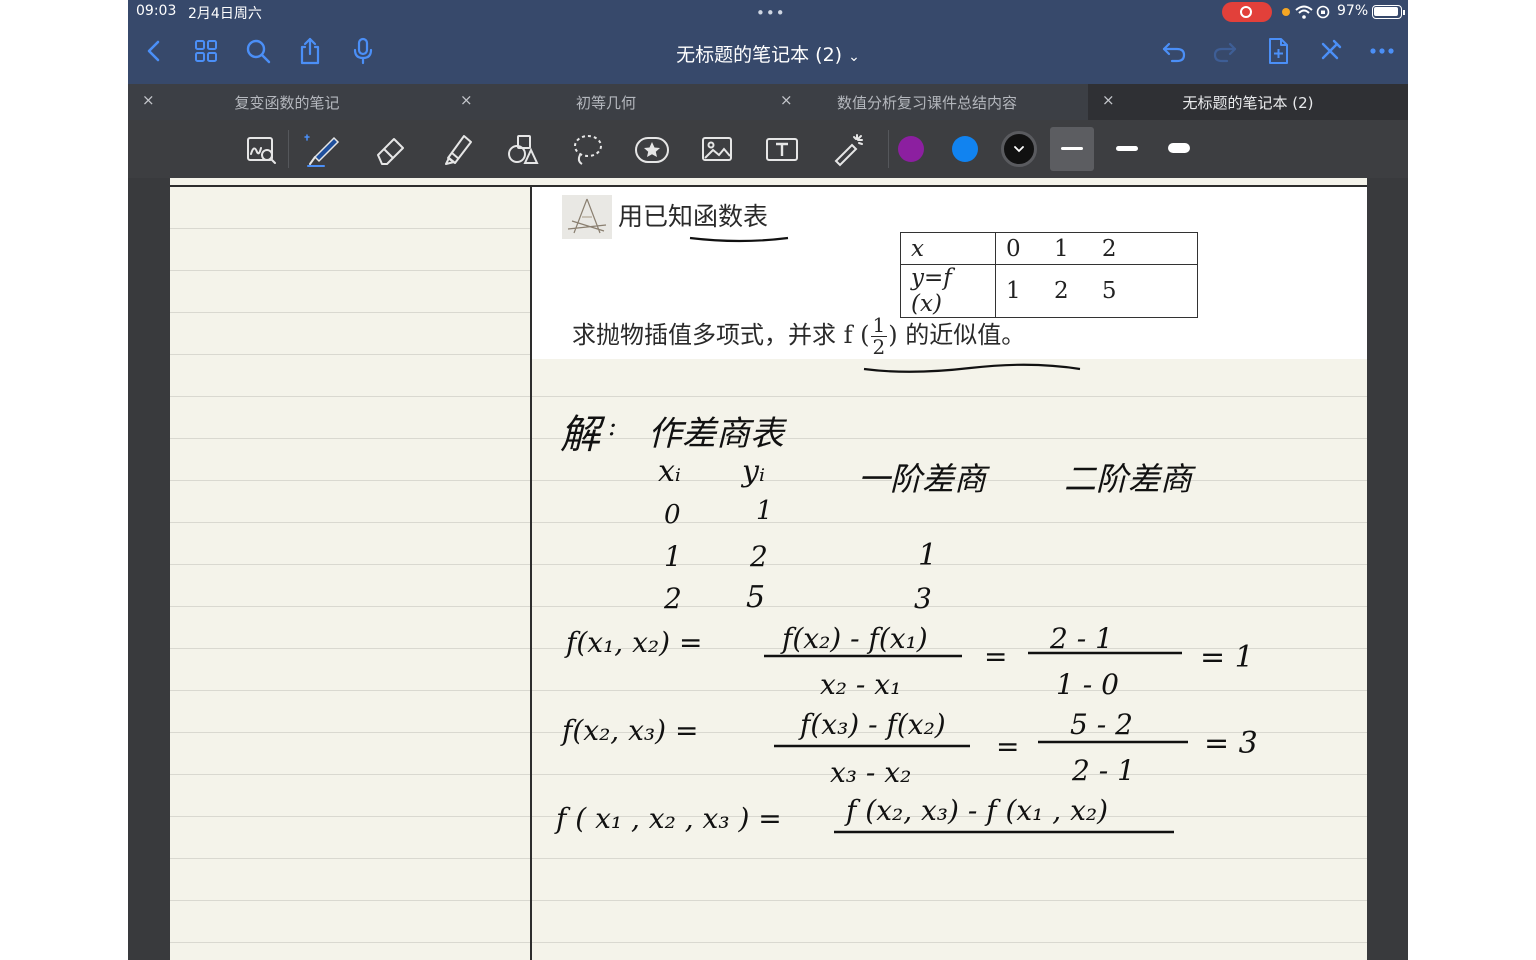 The height and width of the screenshot is (960, 1536). I want to click on top-bar: 09:03 2月4日周六 ••• 97% 无标题的笔记本 (2) ⌄, so click(768, 42).